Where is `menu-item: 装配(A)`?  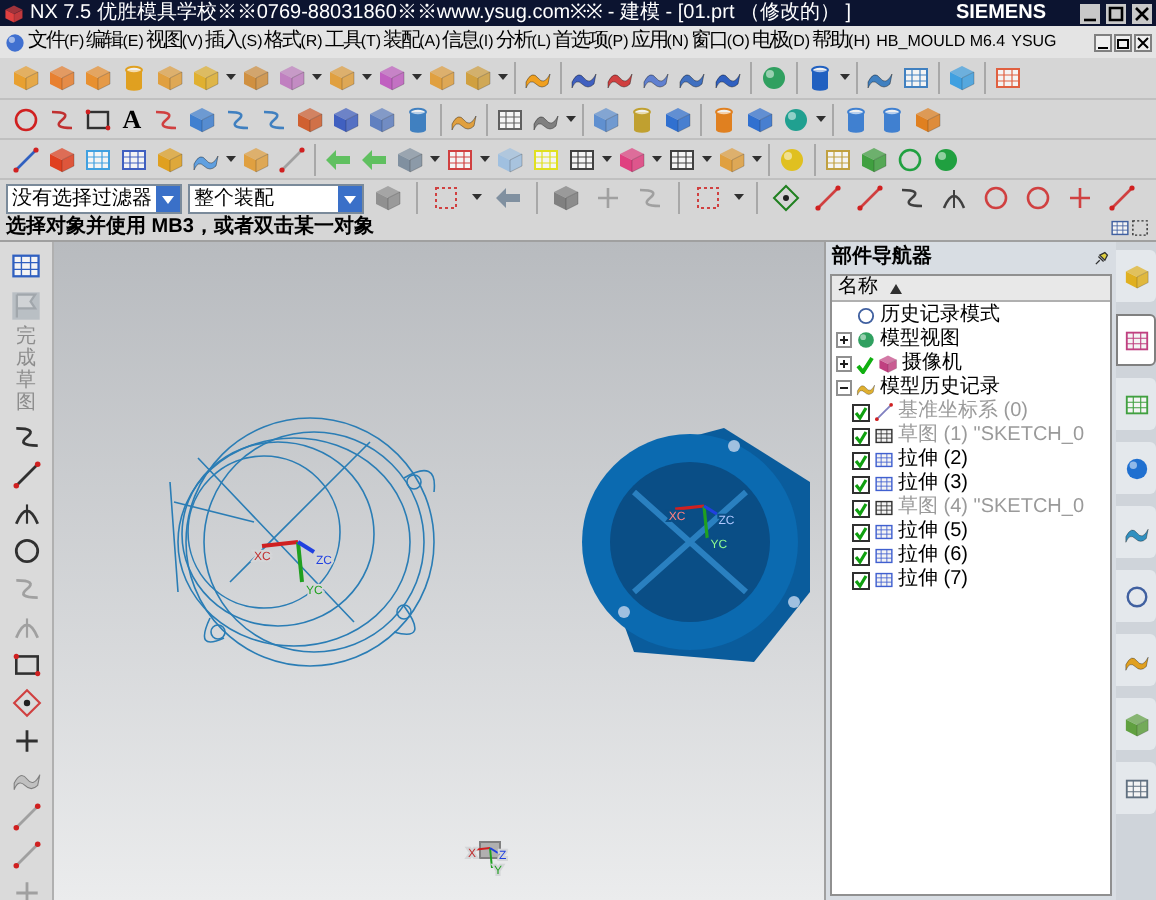
menu-item: 装配(A) is located at coordinates (412, 42).